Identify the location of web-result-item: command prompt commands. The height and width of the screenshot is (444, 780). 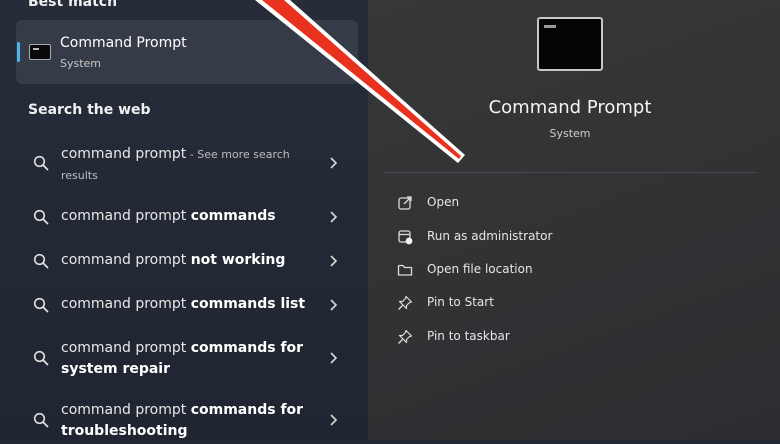
(184, 217).